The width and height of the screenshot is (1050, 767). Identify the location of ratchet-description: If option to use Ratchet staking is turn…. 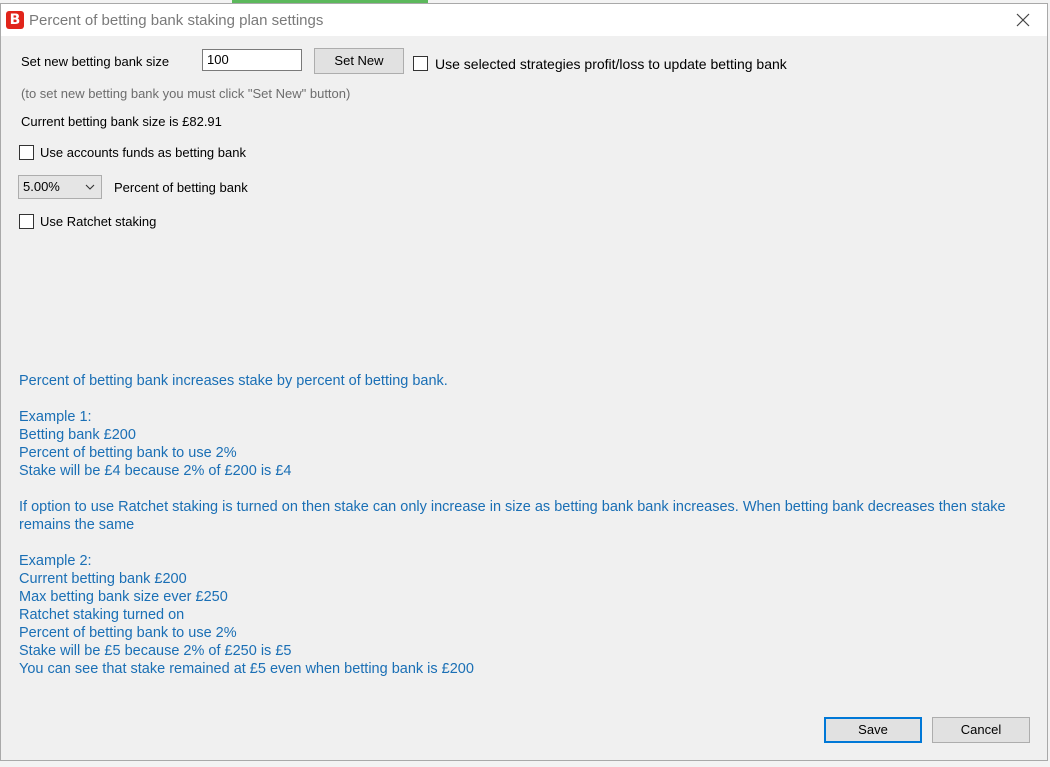
(512, 507).